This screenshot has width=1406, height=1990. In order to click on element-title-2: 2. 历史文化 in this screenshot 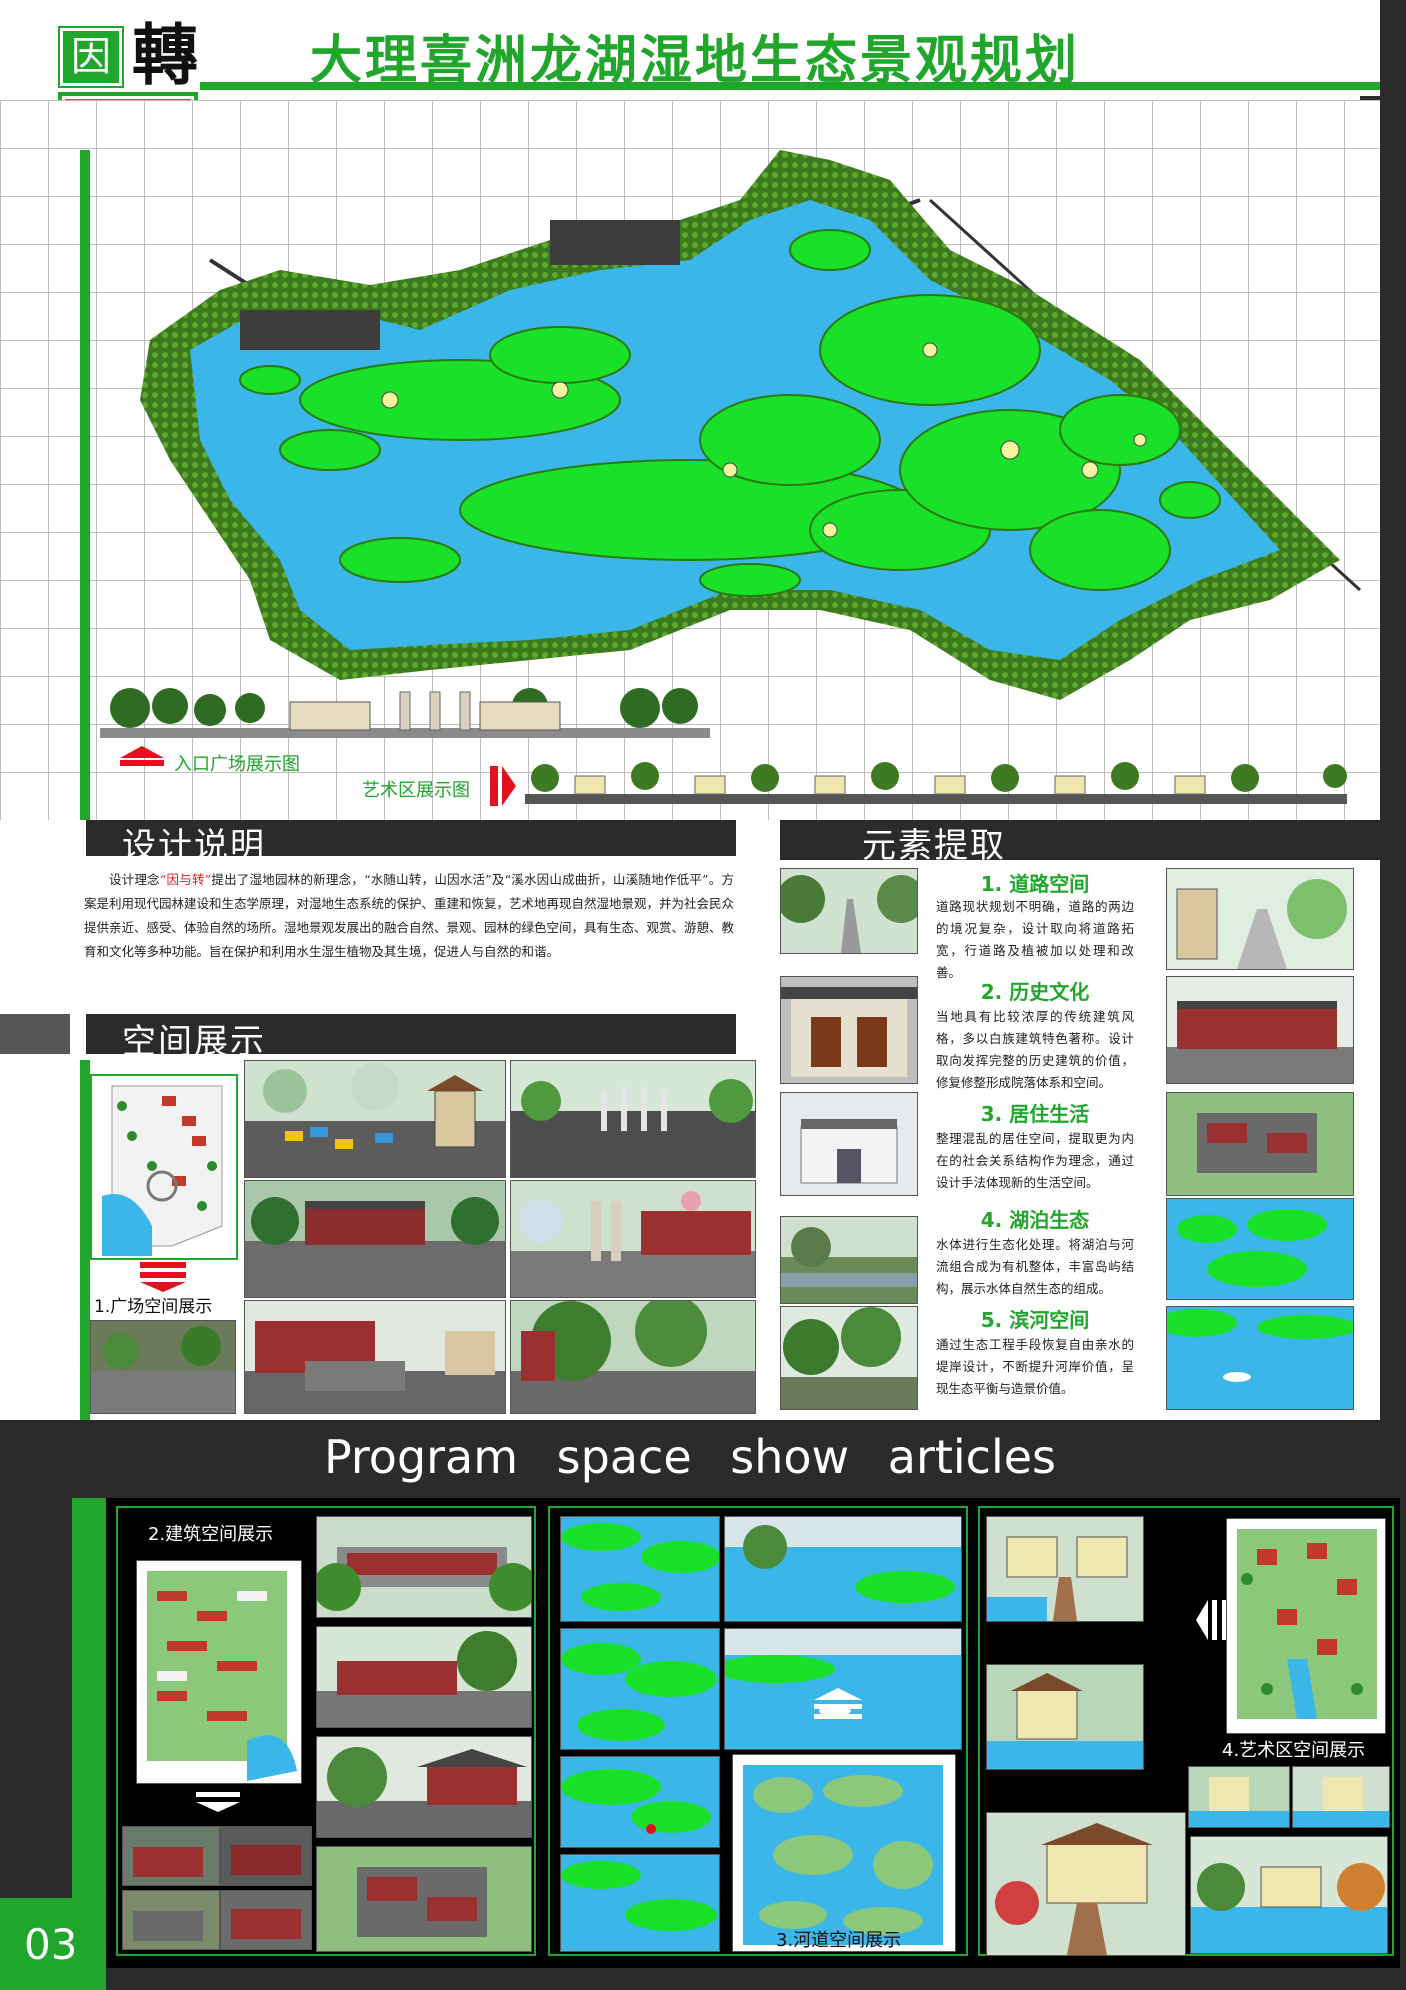, I will do `click(1035, 992)`.